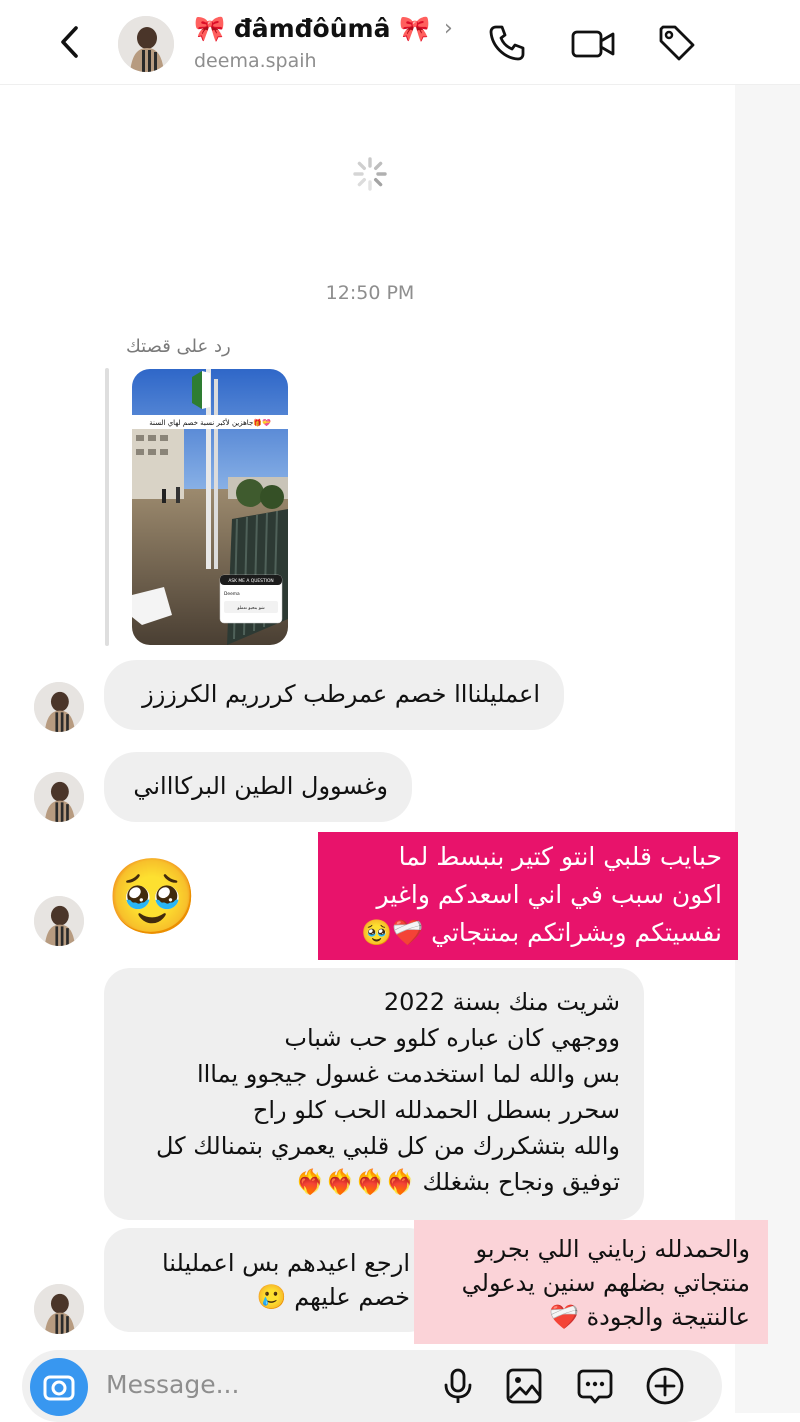 This screenshot has width=800, height=1422. I want to click on message-text: سحرر بسطل الحمدلله الحب كلو راح, so click(436, 1110).